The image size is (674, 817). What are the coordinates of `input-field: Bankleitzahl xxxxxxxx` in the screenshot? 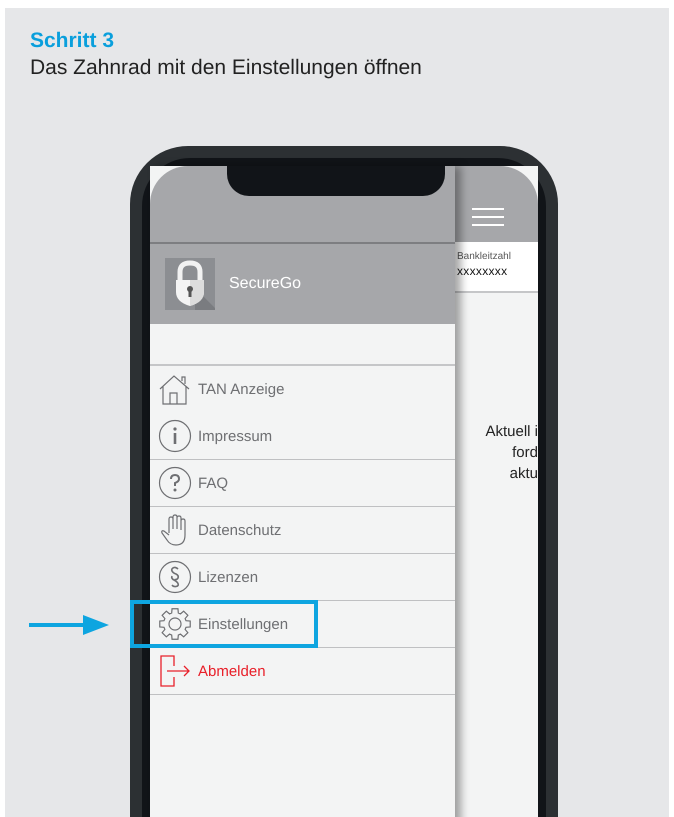 It's located at (496, 267).